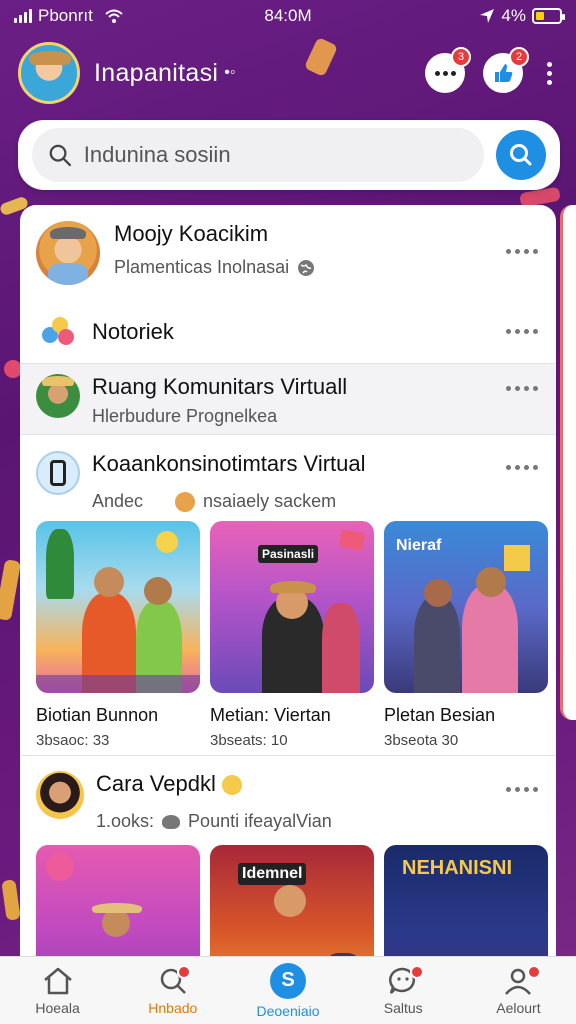 The width and height of the screenshot is (576, 1024). I want to click on side-card-peek, so click(568, 462).